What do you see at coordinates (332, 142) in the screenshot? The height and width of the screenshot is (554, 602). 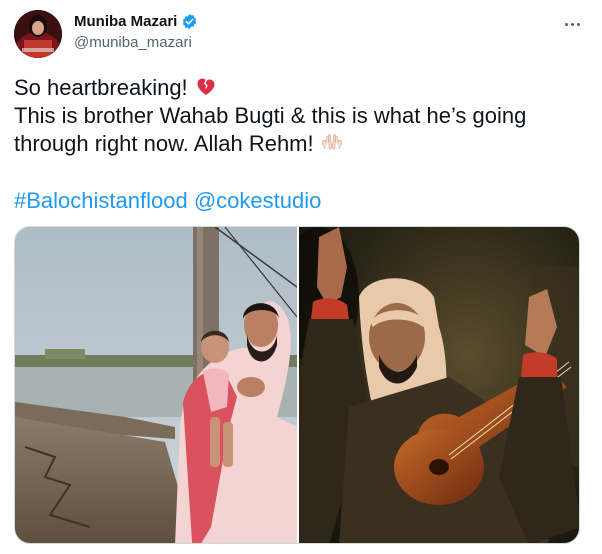 I see `praying-hands-icon` at bounding box center [332, 142].